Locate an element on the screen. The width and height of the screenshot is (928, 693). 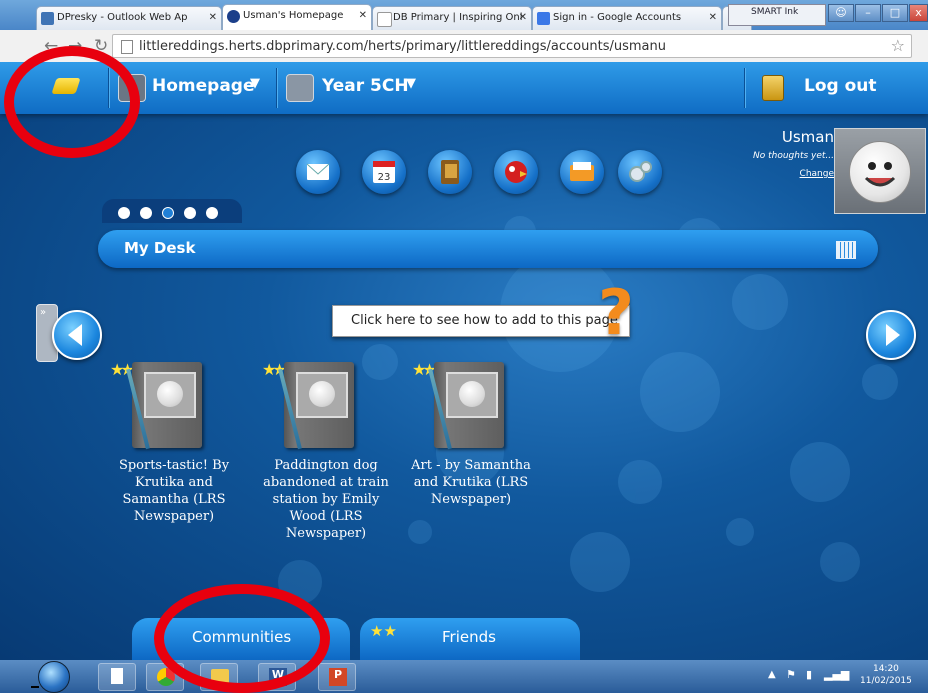
signal-icon: ▂▄▆ is located at coordinates (836, 674).